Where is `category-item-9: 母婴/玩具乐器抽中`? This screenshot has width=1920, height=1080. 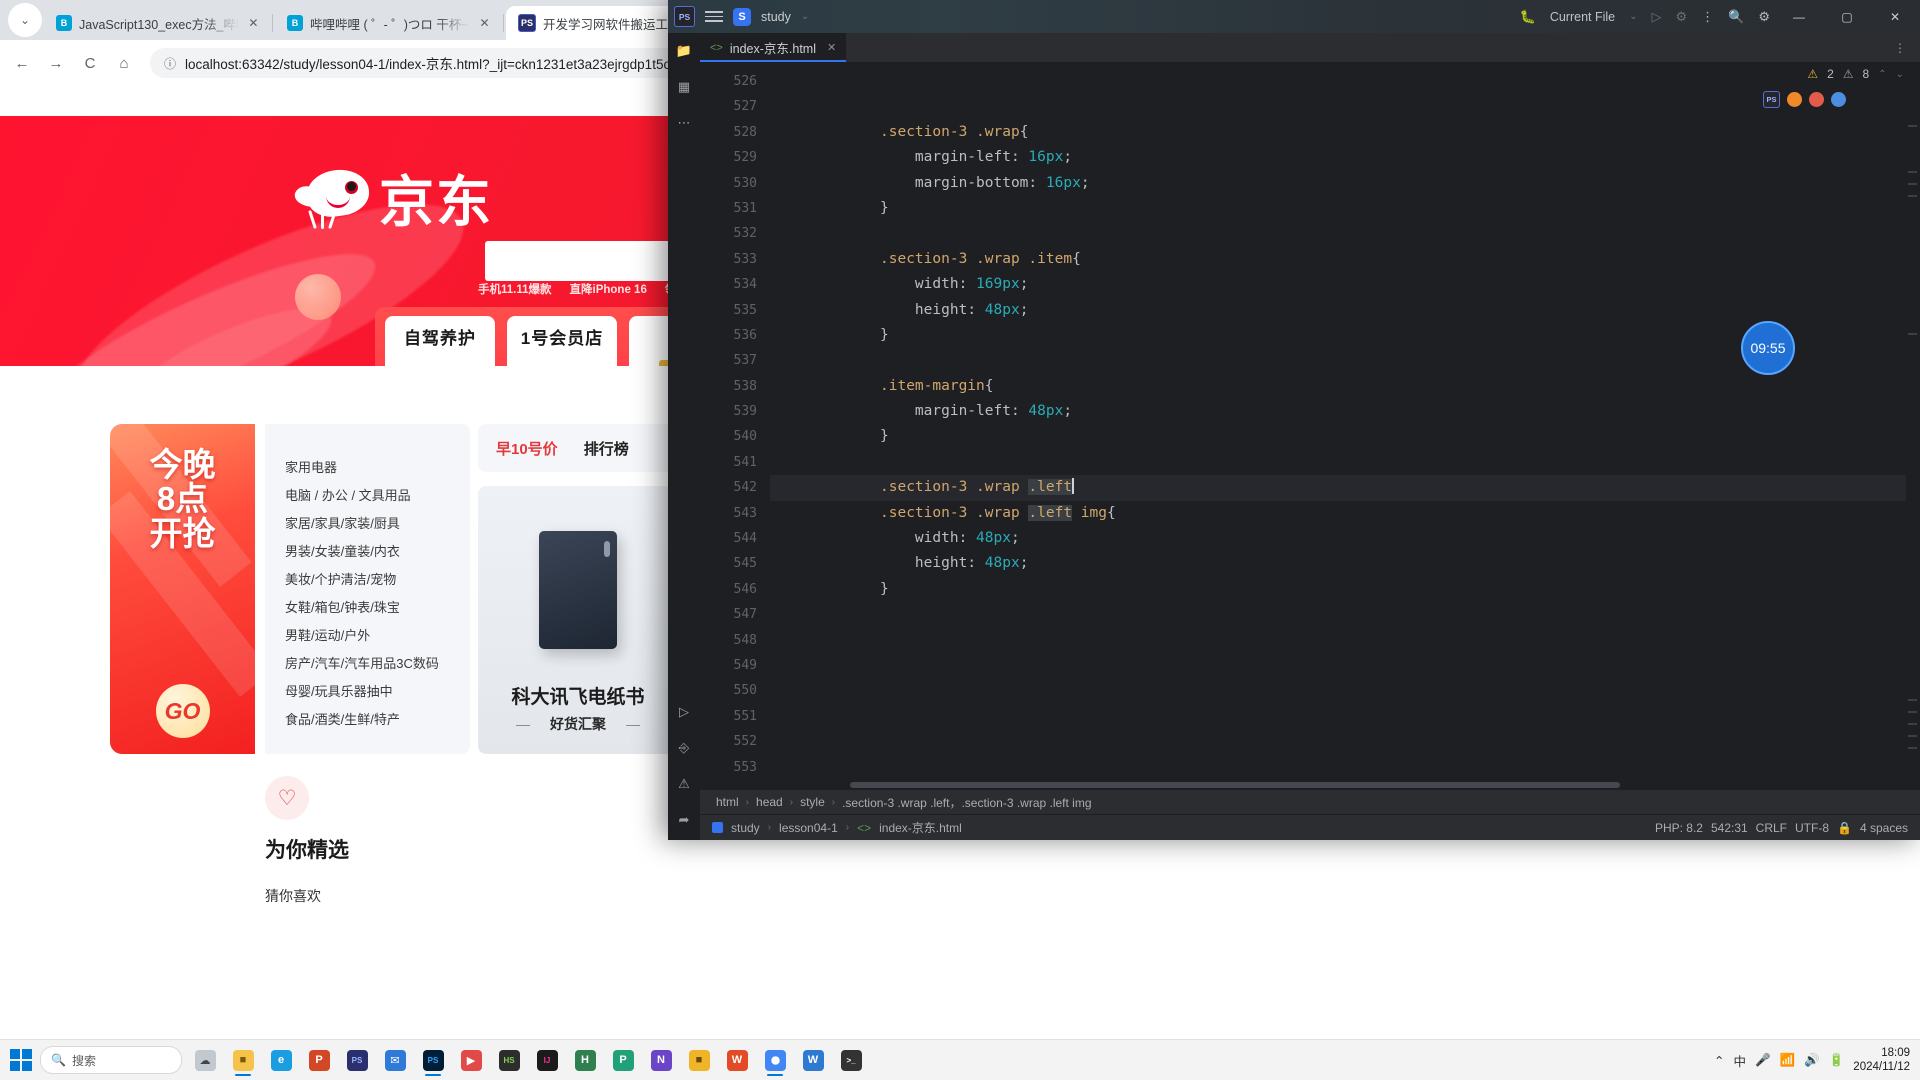
category-item-9: 母婴/玩具乐器抽中 is located at coordinates (377, 692).